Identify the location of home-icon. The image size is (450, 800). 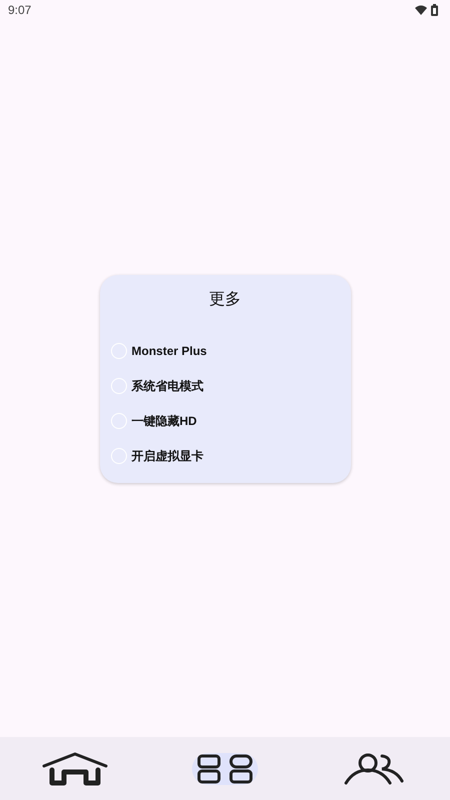
(75, 769).